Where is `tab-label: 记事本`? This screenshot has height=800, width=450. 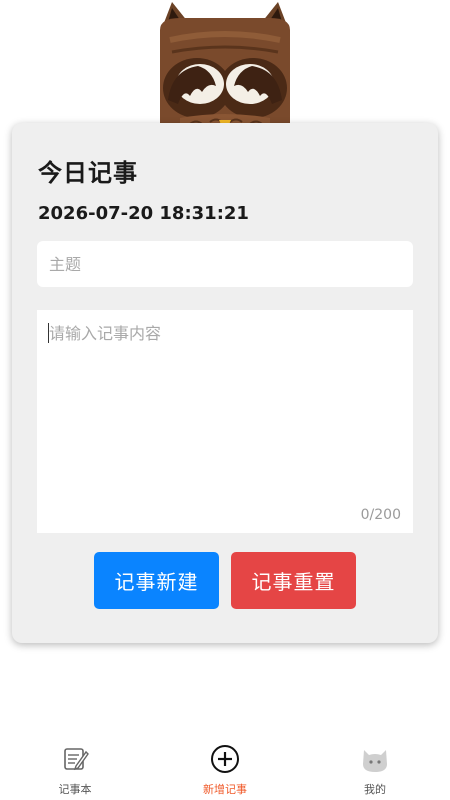 tab-label: 记事本 is located at coordinates (75, 789).